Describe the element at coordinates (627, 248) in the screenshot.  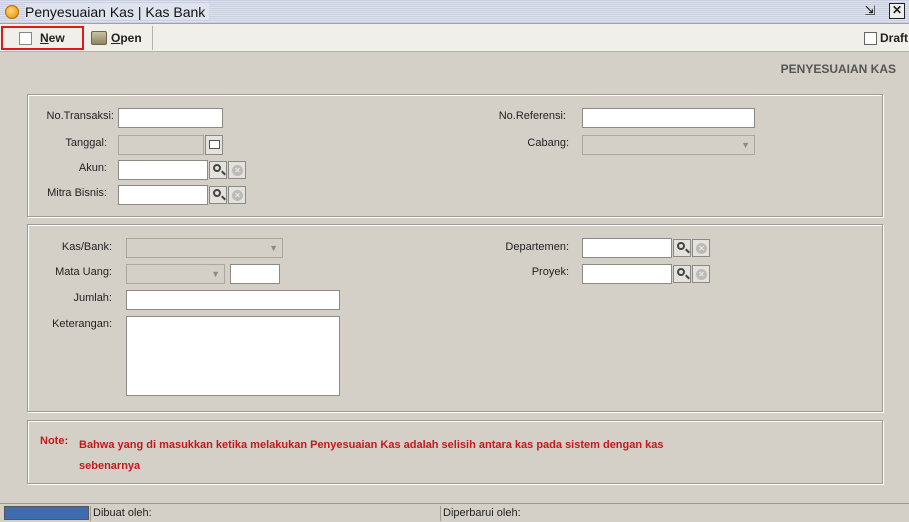
I see `departemen-input` at that location.